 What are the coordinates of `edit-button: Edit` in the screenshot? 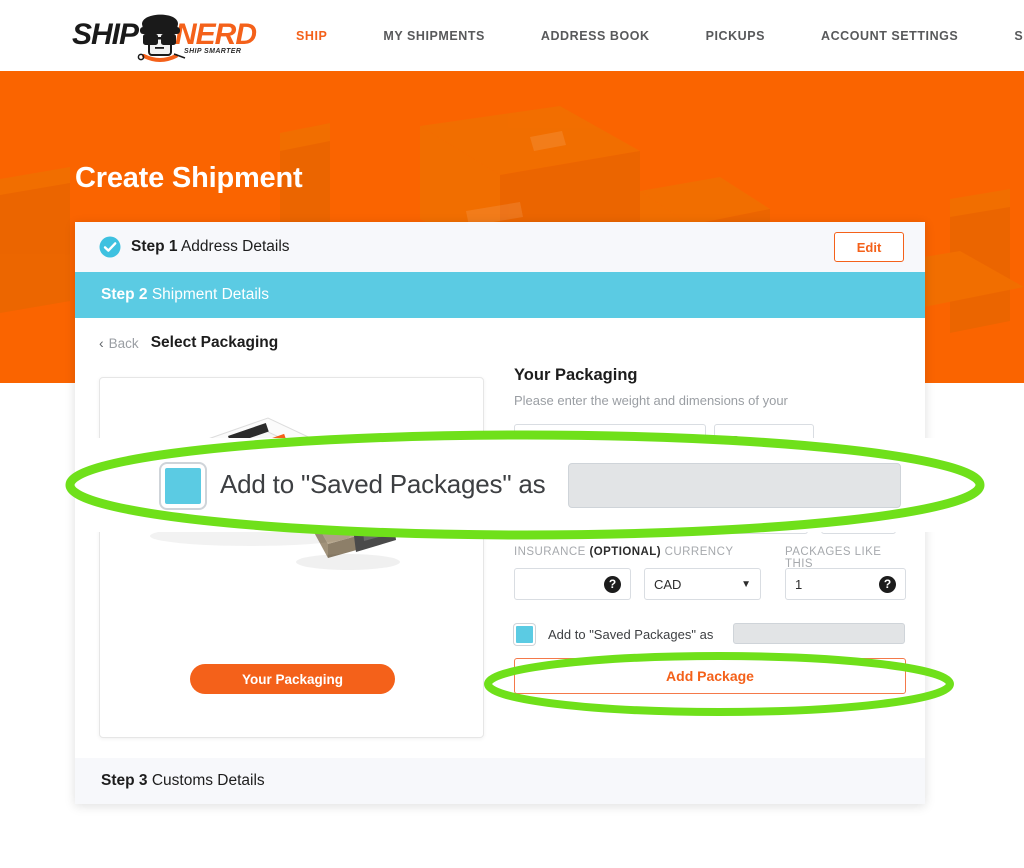 It's located at (869, 247).